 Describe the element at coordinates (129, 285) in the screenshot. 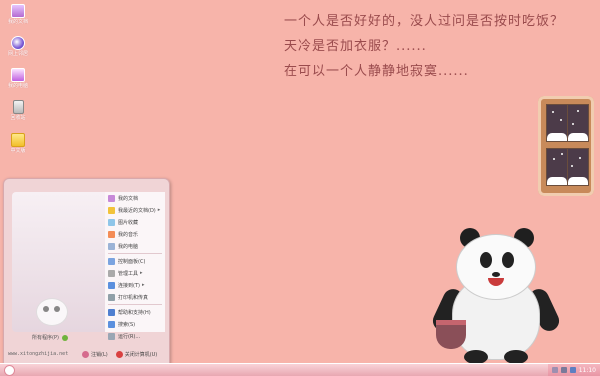

I see `start-item-label: 连接到(T)` at that location.